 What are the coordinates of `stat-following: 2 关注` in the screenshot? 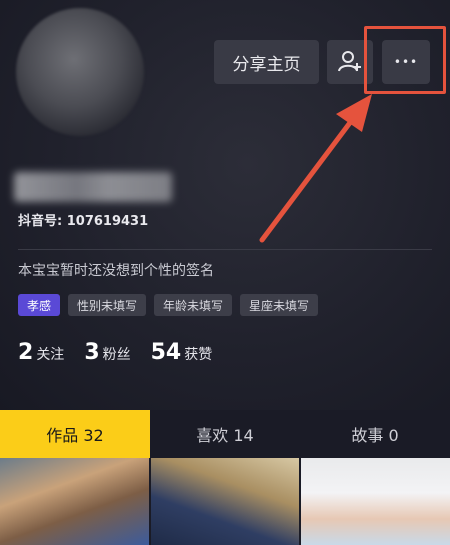 It's located at (41, 352).